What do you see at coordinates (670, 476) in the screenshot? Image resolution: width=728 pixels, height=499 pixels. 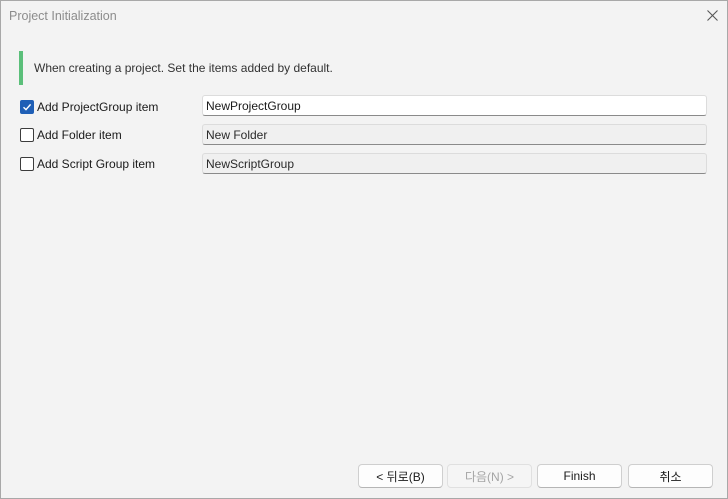 I see `cancel-button: 취소` at bounding box center [670, 476].